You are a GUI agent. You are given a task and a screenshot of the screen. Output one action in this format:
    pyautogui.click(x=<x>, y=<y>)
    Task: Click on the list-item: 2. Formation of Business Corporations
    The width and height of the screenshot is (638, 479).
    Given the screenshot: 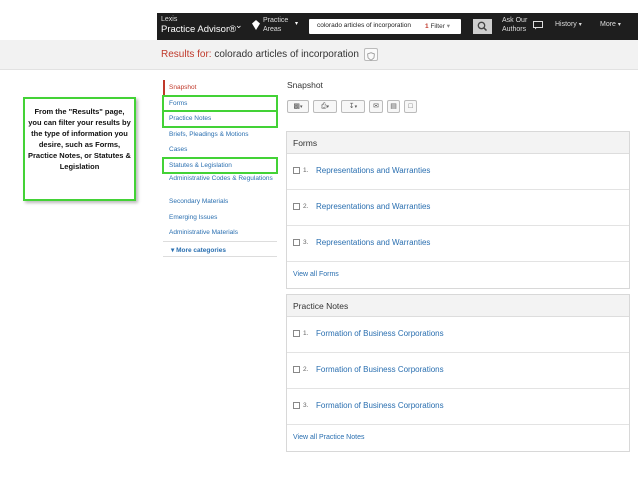 What is the action you would take?
    pyautogui.click(x=458, y=371)
    